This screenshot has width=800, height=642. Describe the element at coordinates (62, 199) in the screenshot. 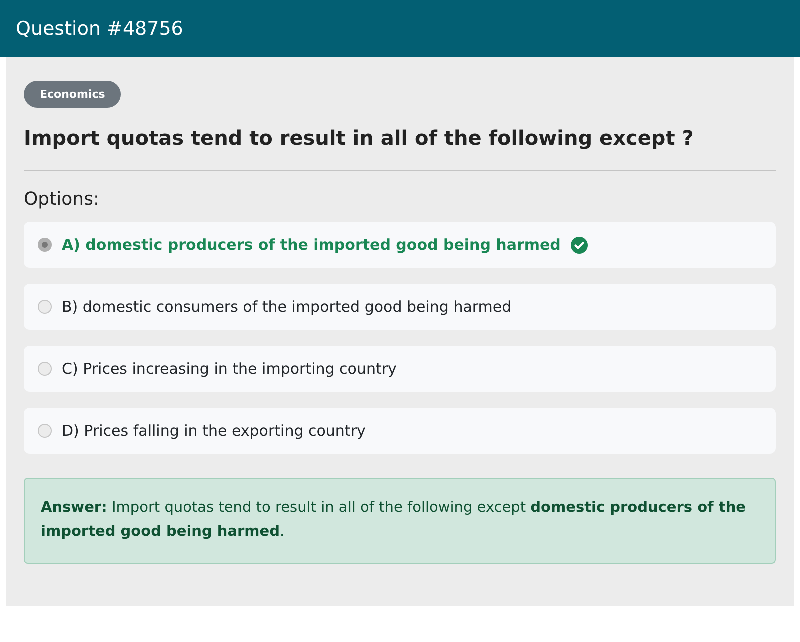

I see `options-label: Options:` at that location.